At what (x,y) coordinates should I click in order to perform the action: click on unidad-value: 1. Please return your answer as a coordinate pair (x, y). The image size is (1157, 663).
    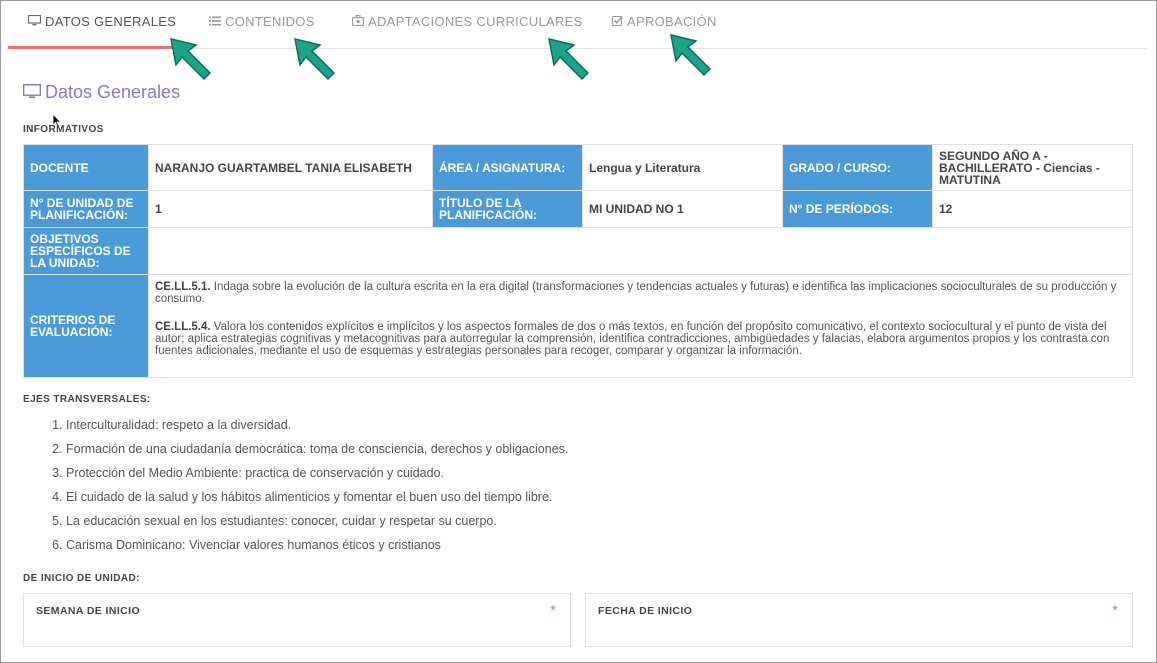
    Looking at the image, I should click on (290, 209).